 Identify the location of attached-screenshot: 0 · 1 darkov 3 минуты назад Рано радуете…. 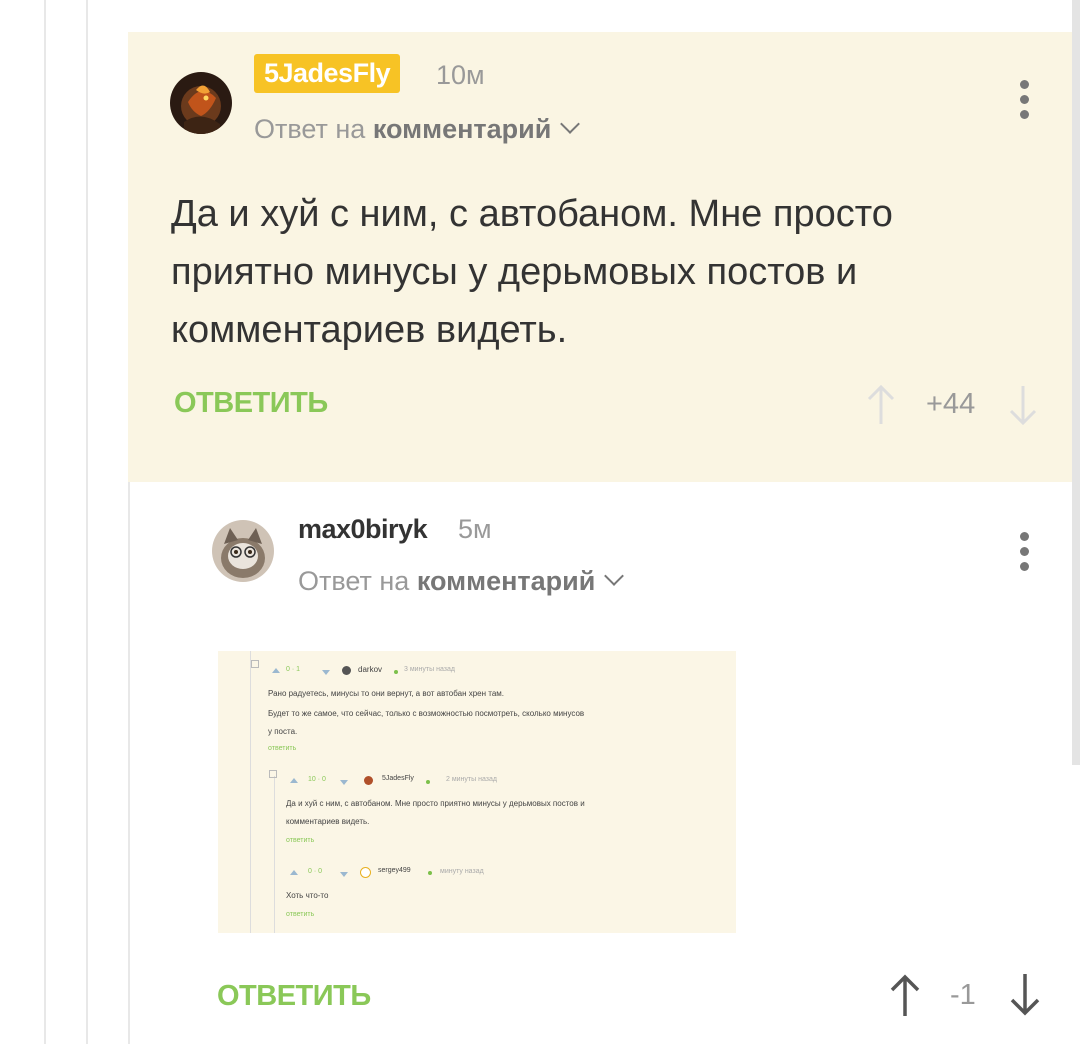
(477, 792).